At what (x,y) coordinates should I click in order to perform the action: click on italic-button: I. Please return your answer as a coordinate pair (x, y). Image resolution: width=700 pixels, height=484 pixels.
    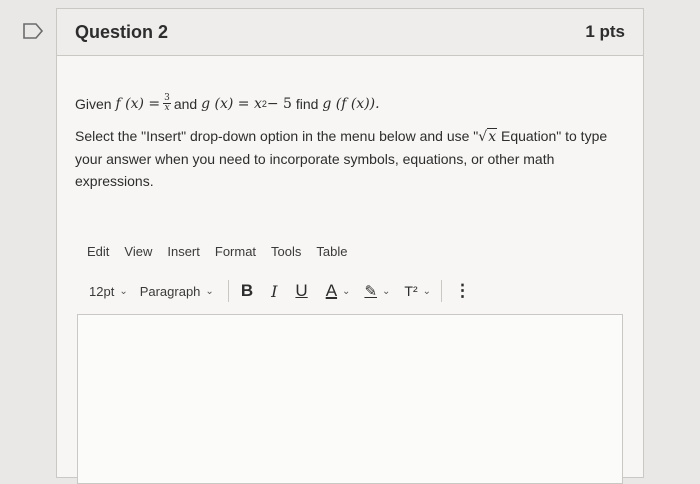
    Looking at the image, I should click on (274, 291).